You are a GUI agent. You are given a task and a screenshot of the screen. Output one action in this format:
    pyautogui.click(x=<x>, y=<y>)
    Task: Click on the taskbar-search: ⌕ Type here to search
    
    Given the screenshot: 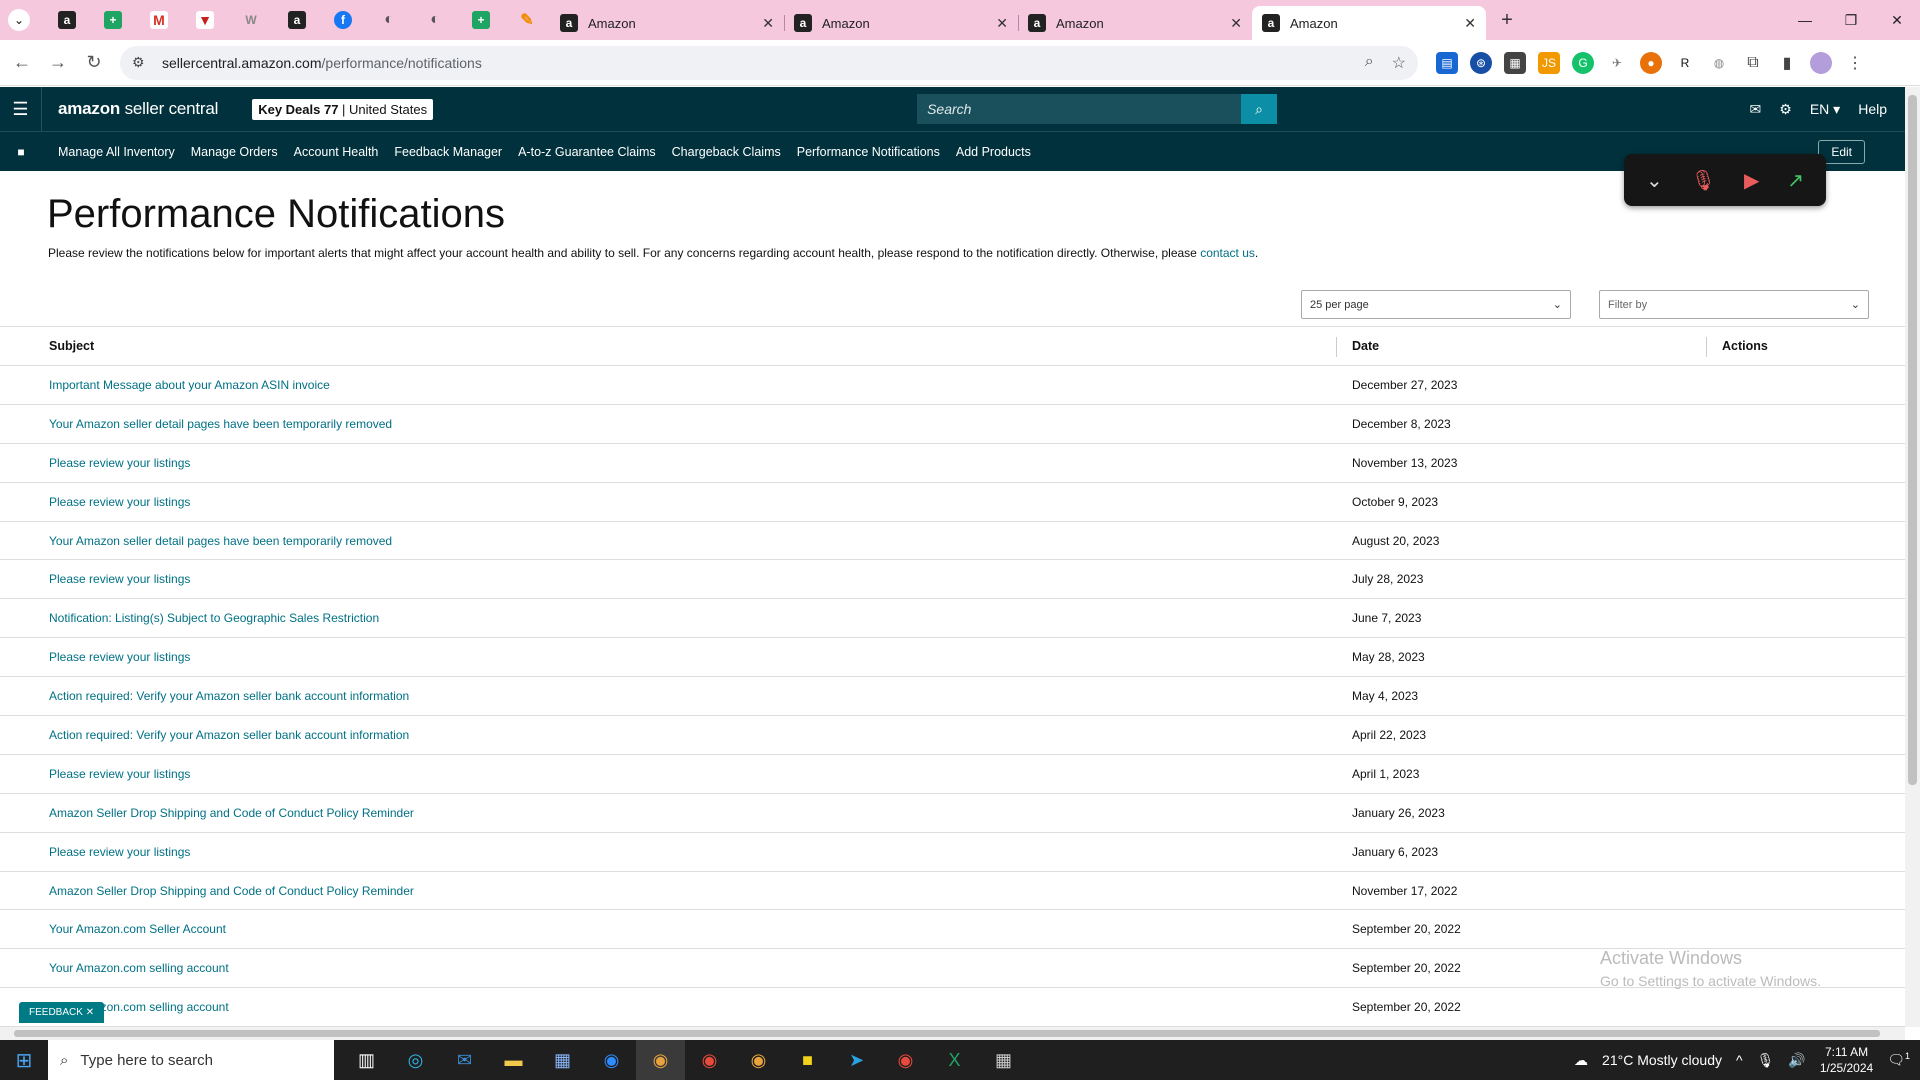 What is the action you would take?
    pyautogui.click(x=191, y=1060)
    